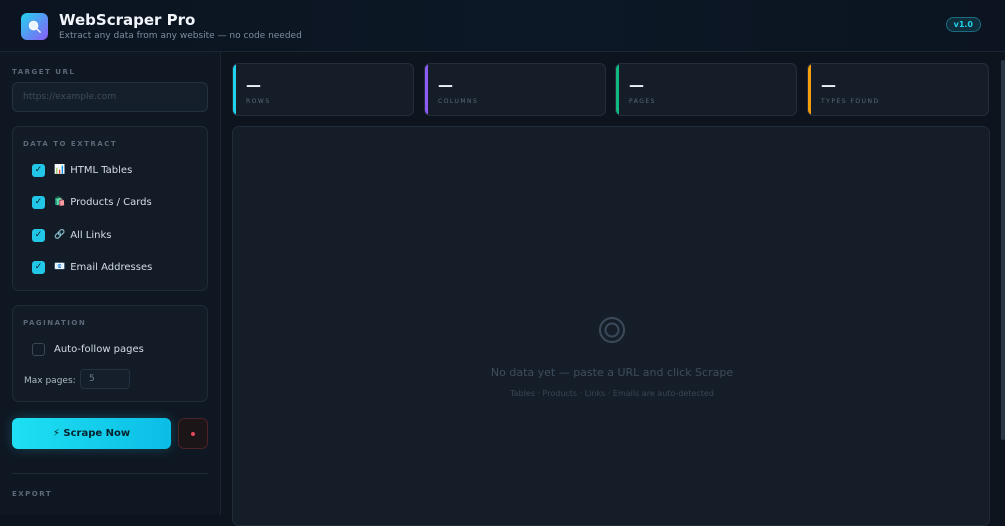  Describe the element at coordinates (706, 89) in the screenshot. I see `stat-card-pages: — PAGES` at that location.